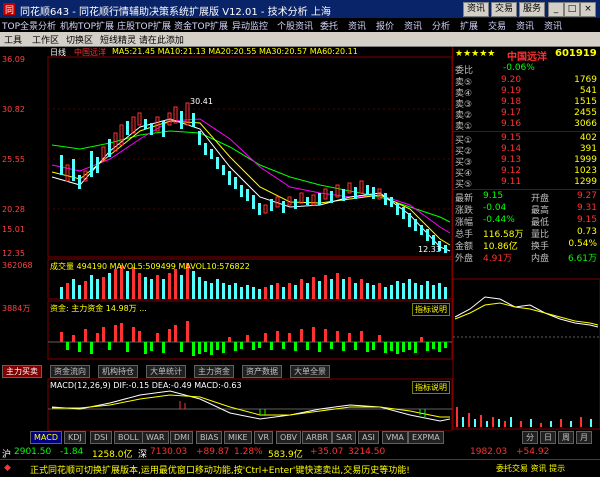 The height and width of the screenshot is (477, 600). Describe the element at coordinates (9, 9) in the screenshot. I see `app-logo-icon: 同` at that location.